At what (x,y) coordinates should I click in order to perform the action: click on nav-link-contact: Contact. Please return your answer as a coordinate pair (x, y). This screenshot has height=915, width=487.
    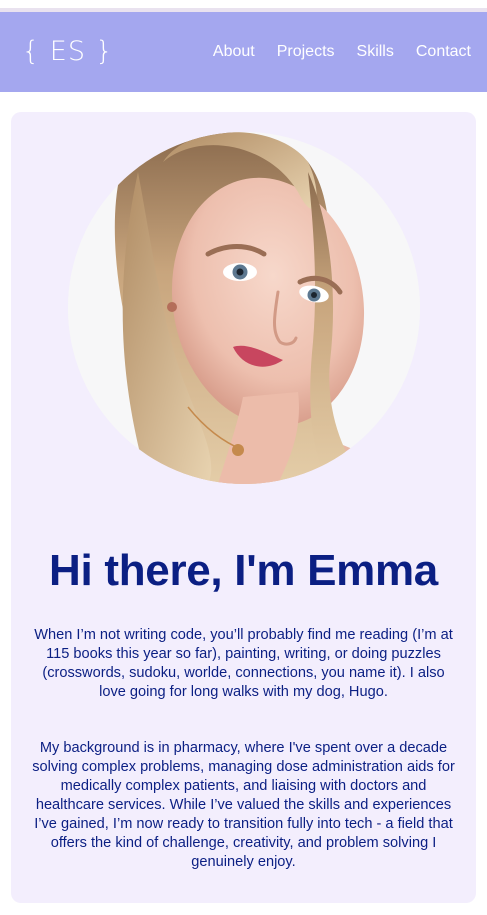
    Looking at the image, I should click on (438, 52).